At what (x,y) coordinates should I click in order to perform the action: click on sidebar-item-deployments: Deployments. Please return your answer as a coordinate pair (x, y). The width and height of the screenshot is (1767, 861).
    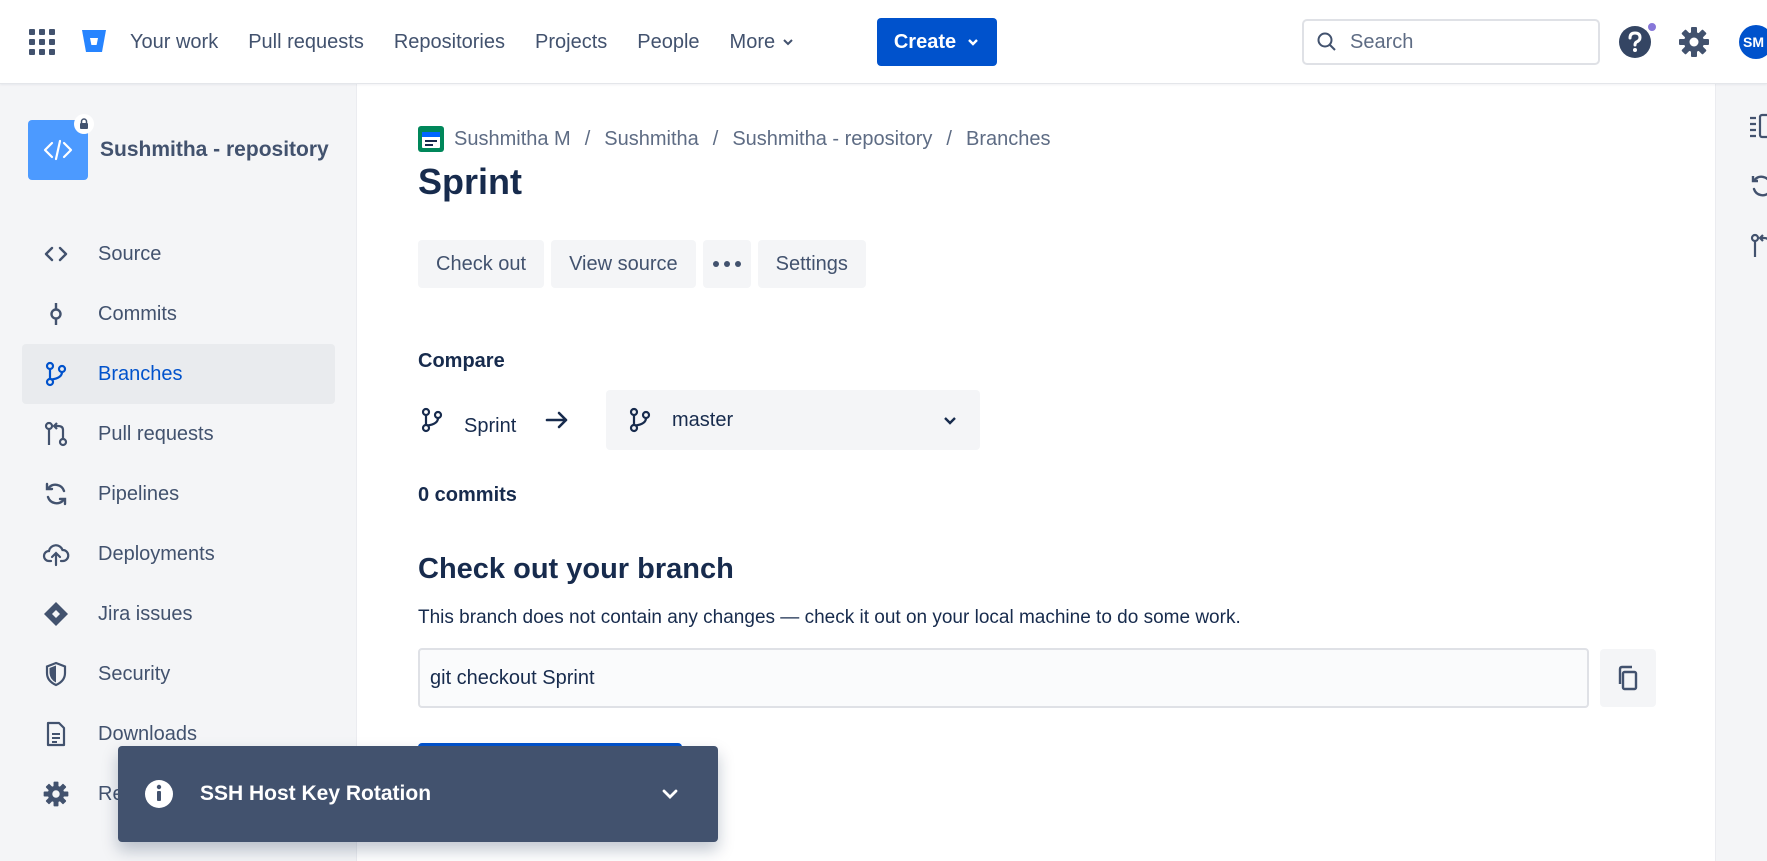
    Looking at the image, I should click on (178, 554).